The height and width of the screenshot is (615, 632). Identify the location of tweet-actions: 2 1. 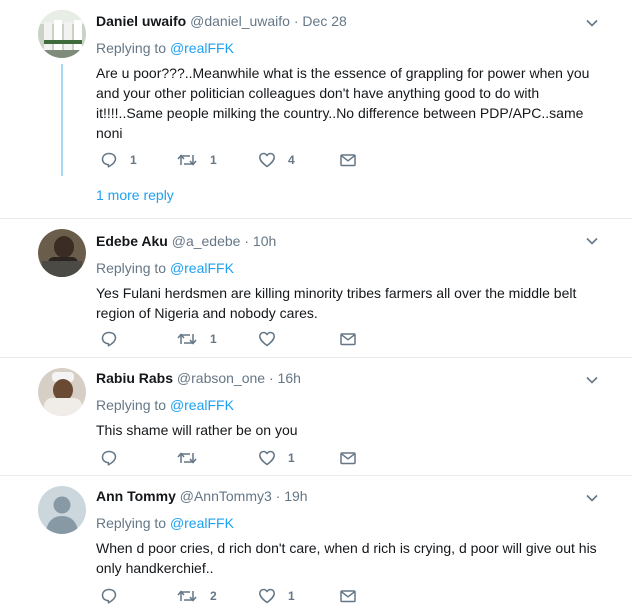
(256, 596).